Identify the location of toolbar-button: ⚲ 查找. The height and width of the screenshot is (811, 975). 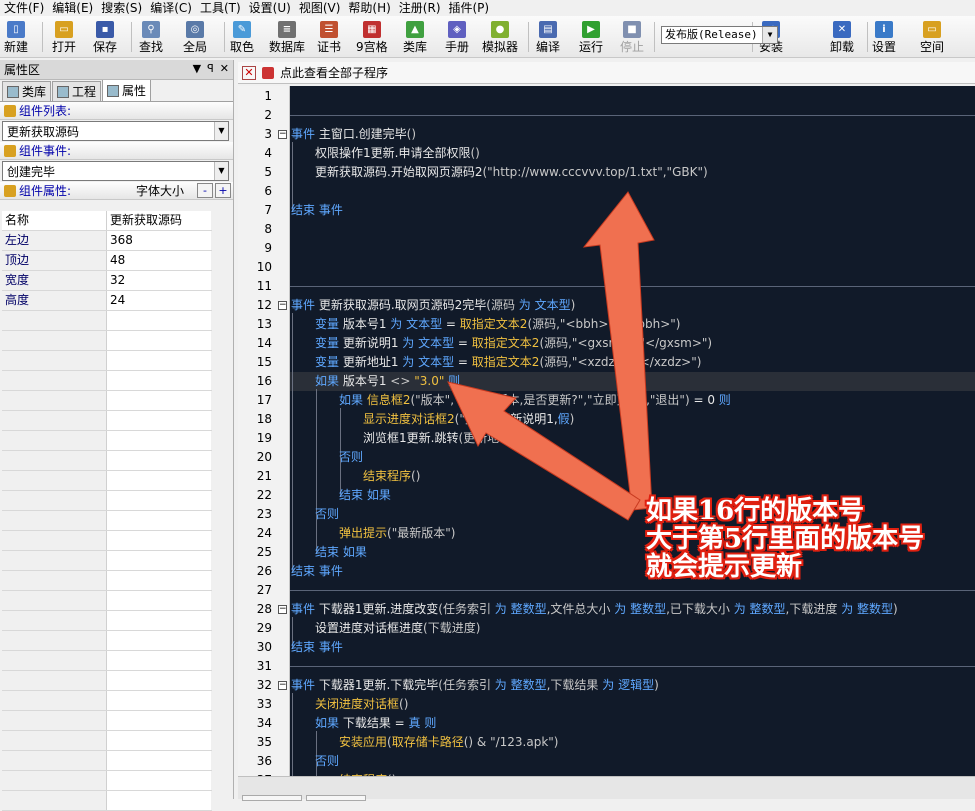
(151, 37).